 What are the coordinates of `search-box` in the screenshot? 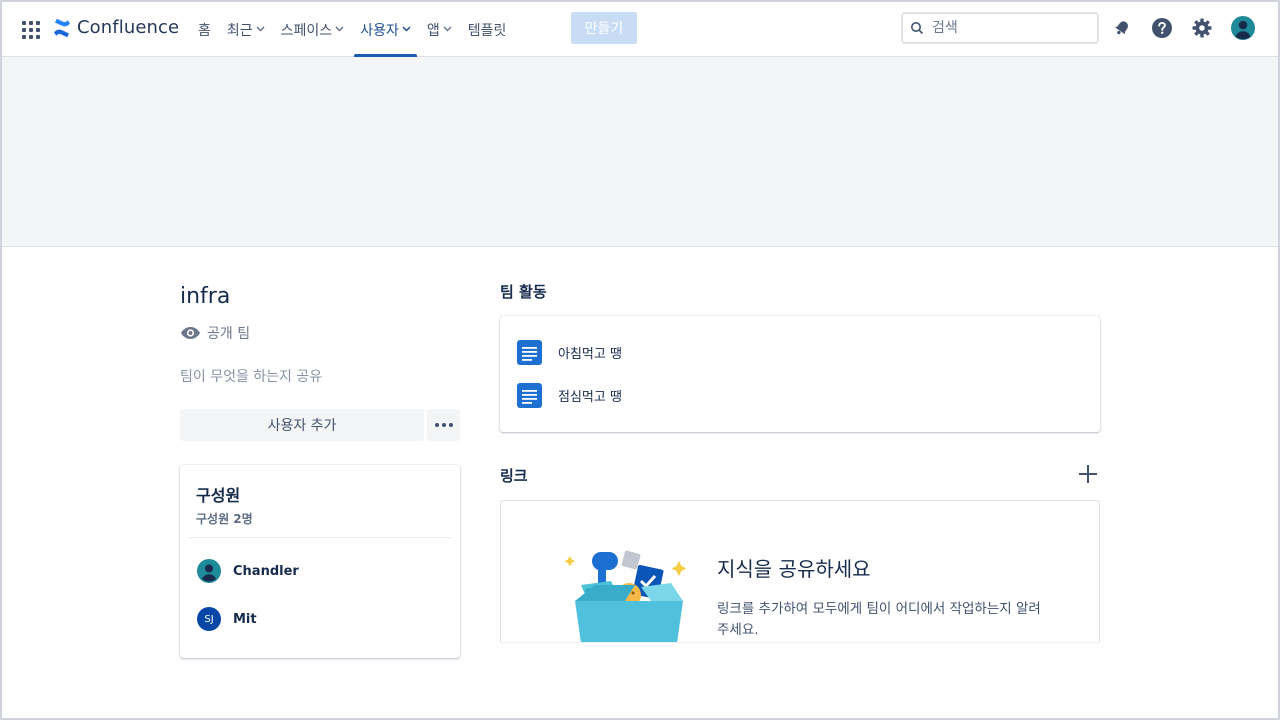 It's located at (1000, 28).